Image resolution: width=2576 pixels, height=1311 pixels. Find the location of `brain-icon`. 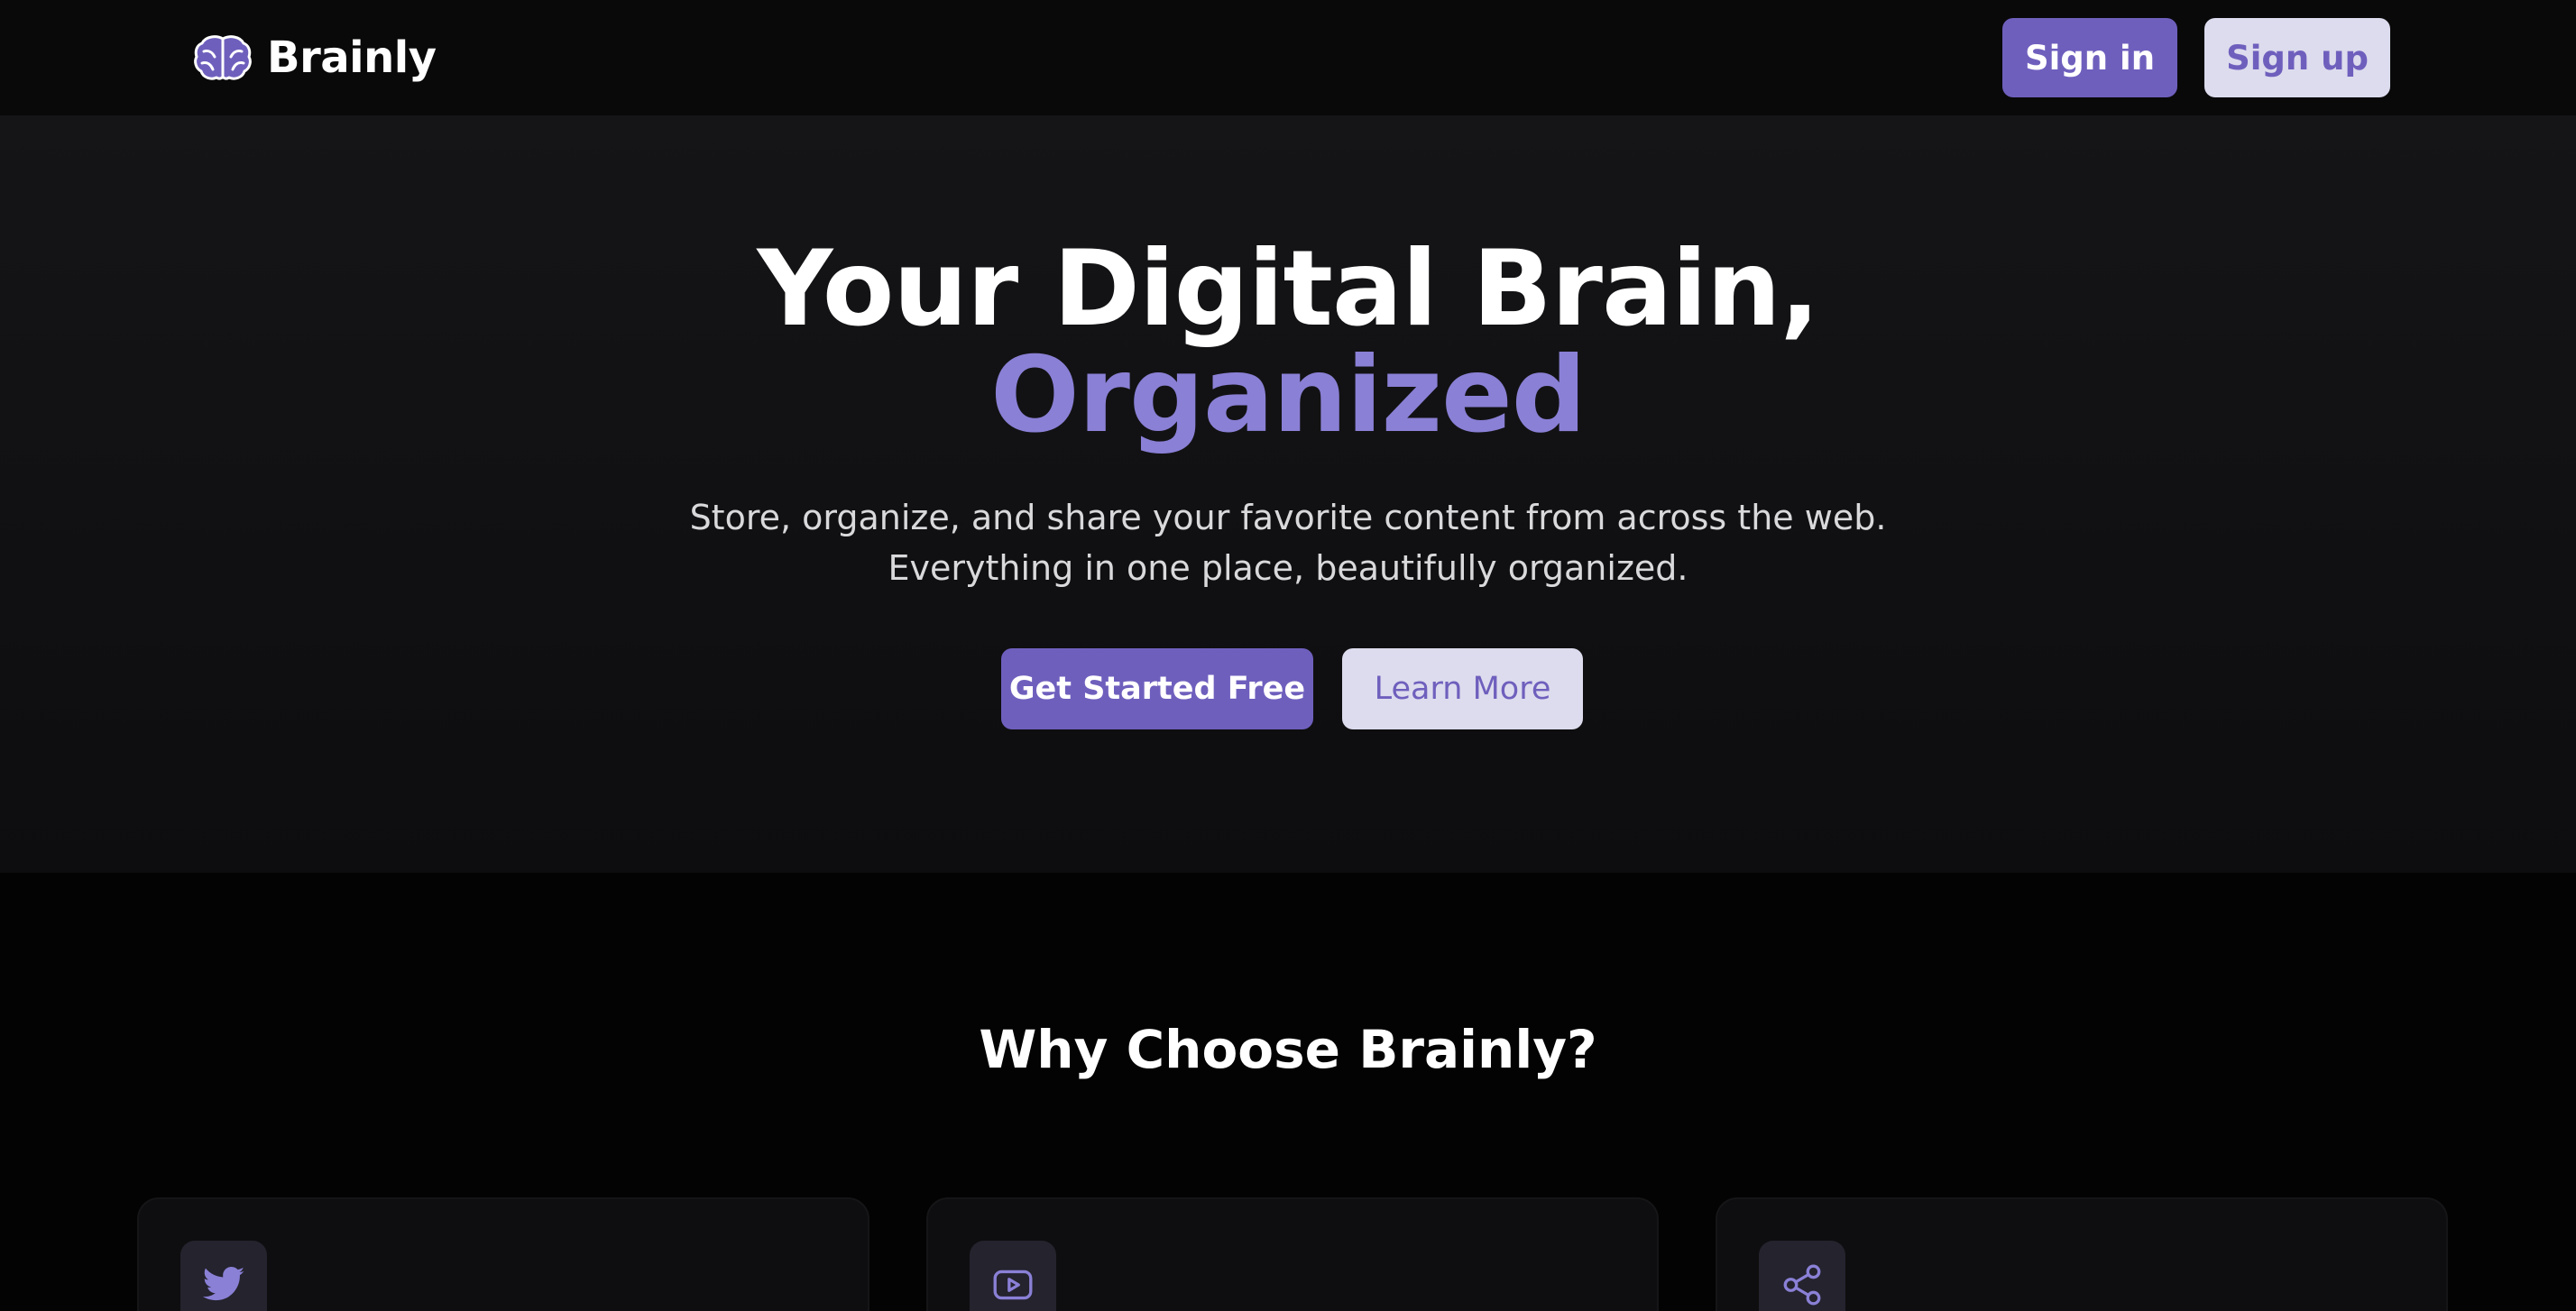

brain-icon is located at coordinates (223, 57).